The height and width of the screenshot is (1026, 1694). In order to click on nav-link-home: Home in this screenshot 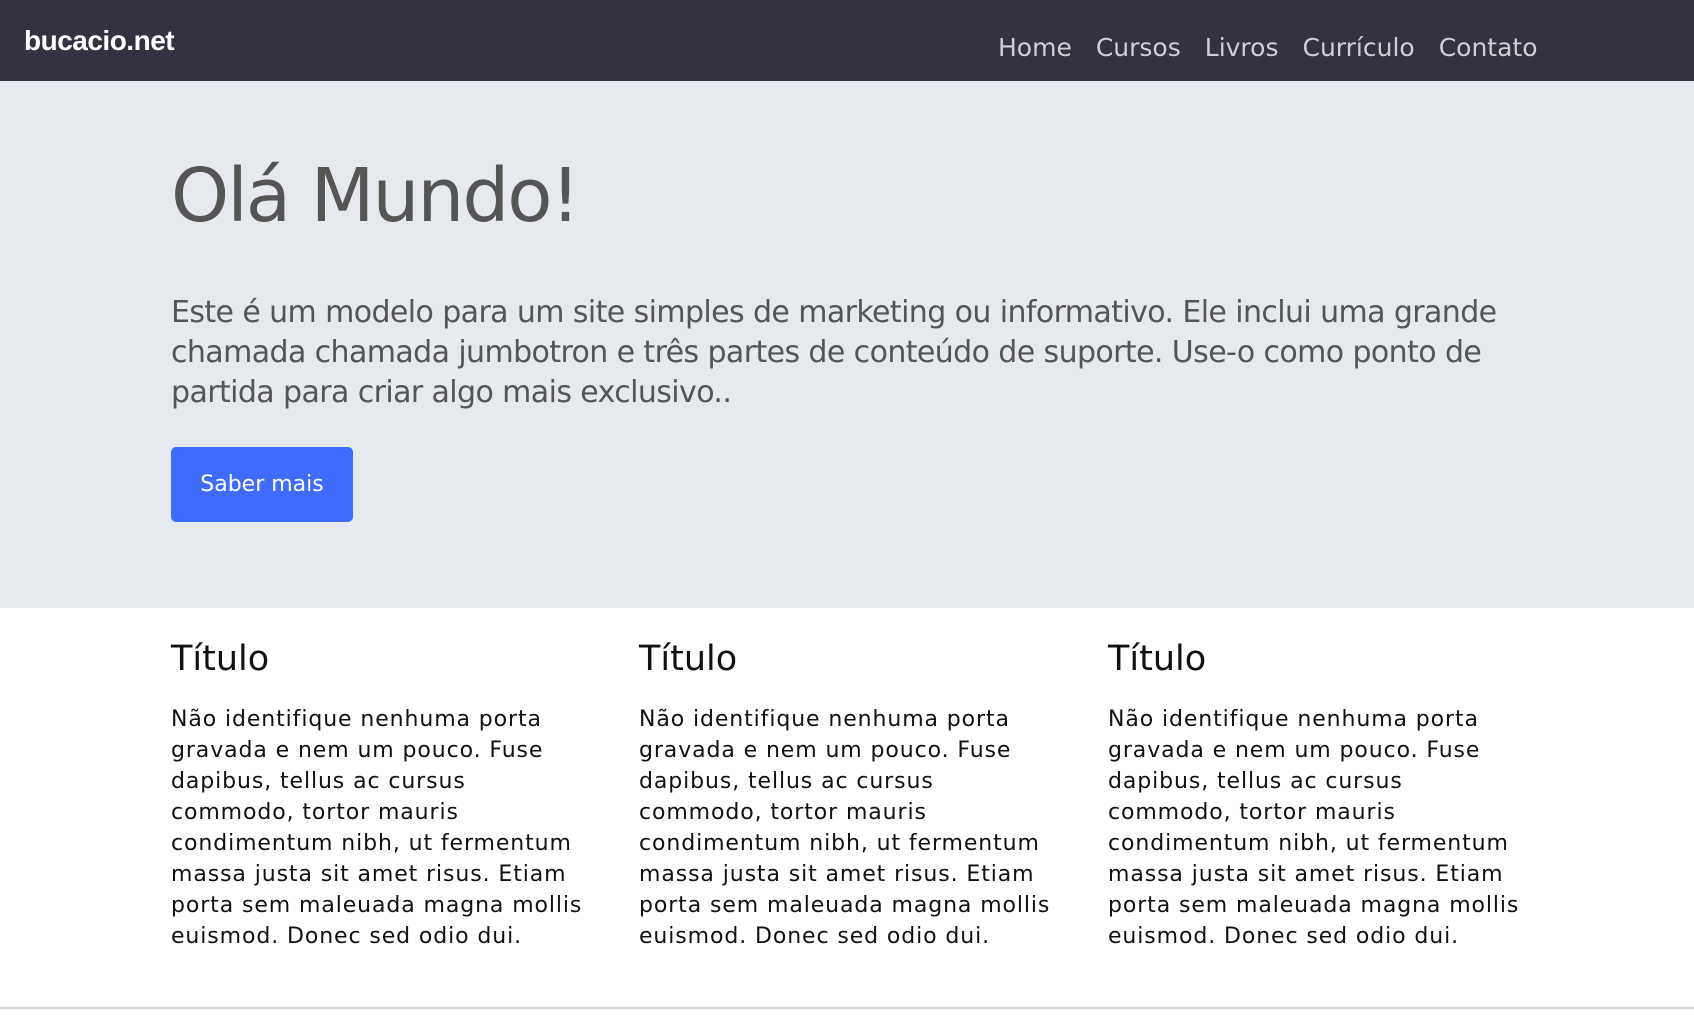, I will do `click(1035, 47)`.